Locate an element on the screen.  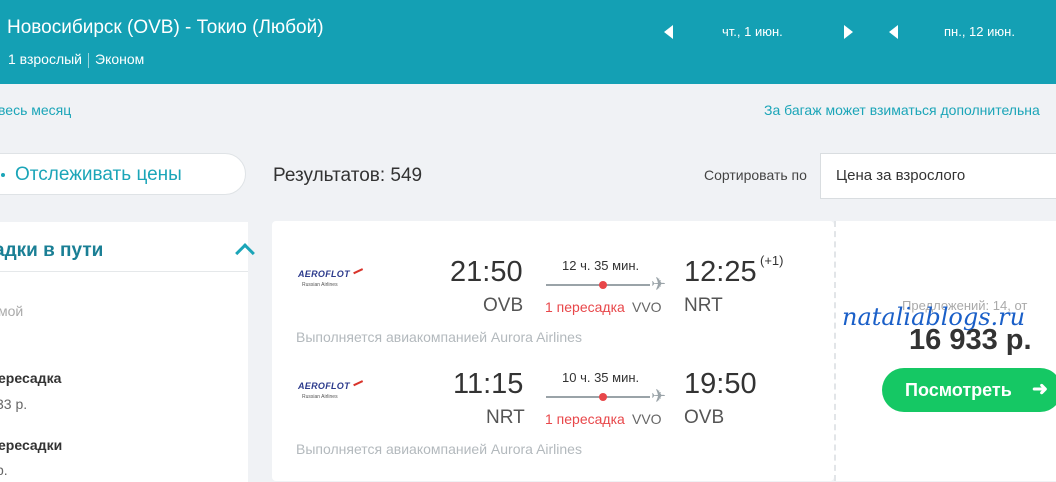
baggage-note-link: За багаж может взиматься дополнительна is located at coordinates (902, 110).